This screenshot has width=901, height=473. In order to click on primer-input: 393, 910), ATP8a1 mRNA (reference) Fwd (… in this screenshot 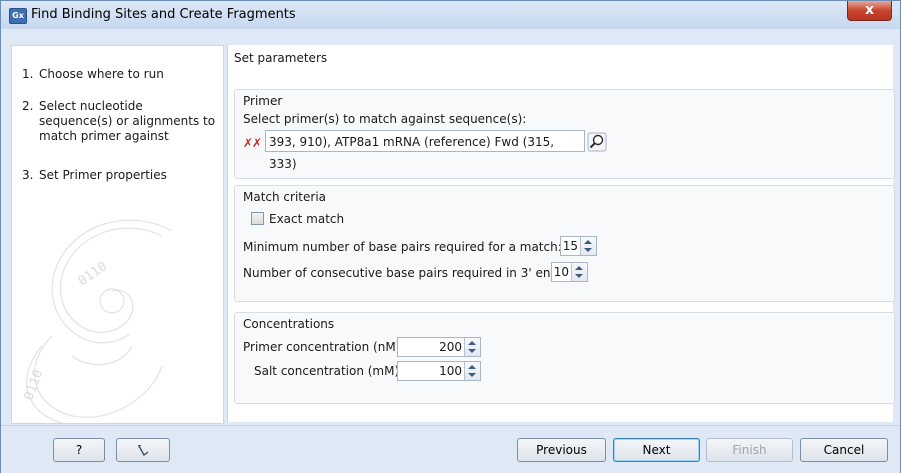, I will do `click(425, 150)`.